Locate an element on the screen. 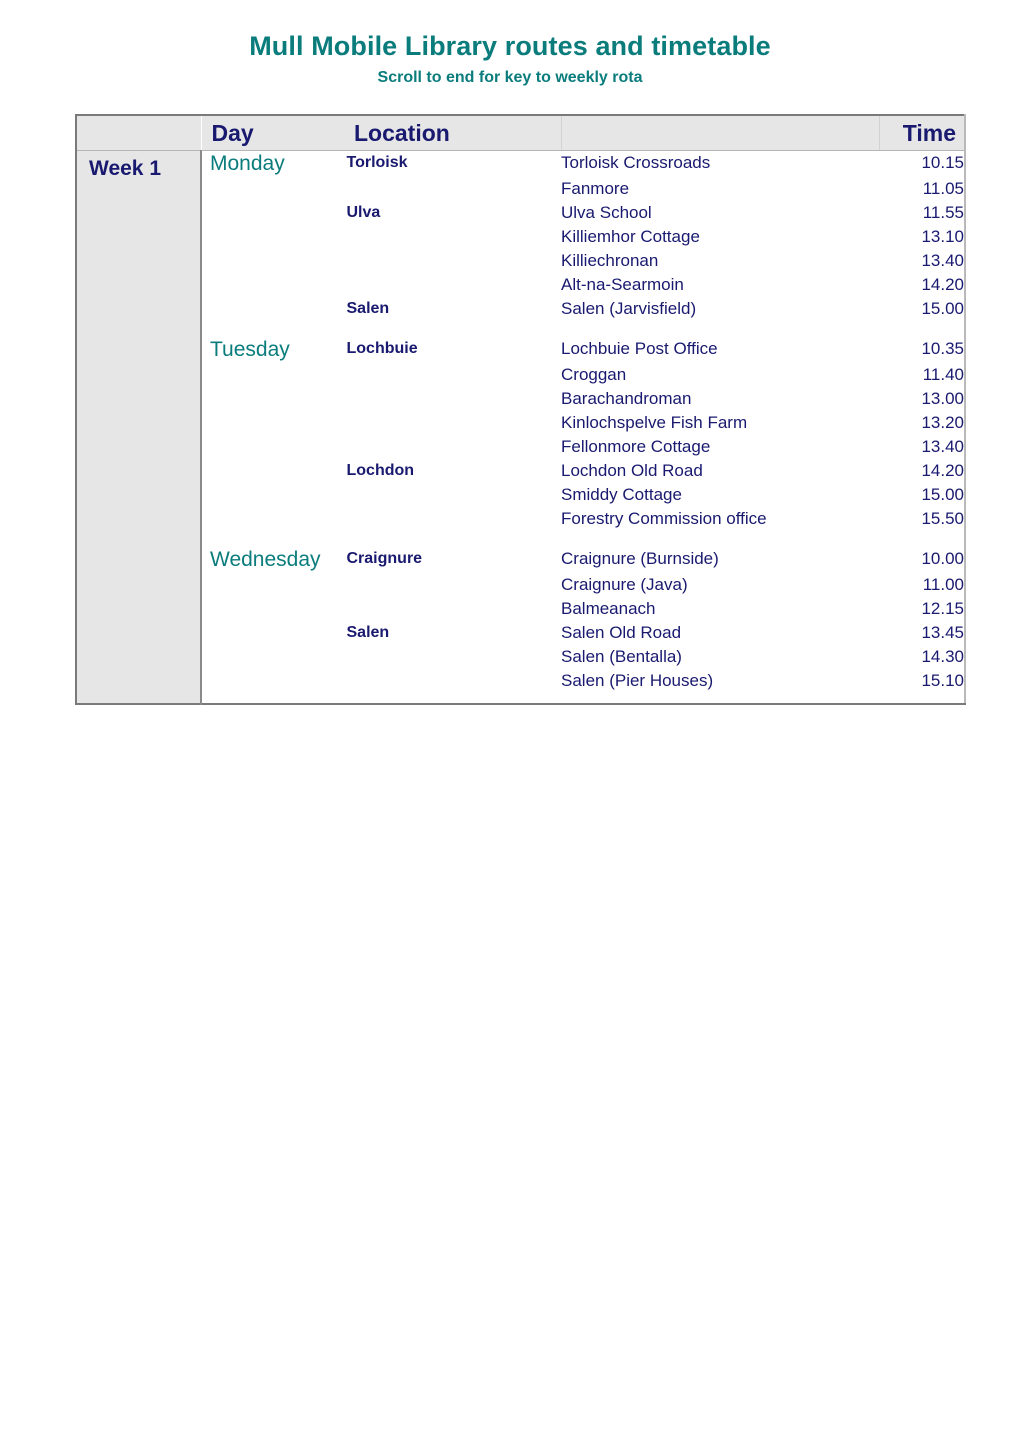 Image resolution: width=1020 pixels, height=1442 pixels. table-header-row: Day Location Time is located at coordinates (520, 133).